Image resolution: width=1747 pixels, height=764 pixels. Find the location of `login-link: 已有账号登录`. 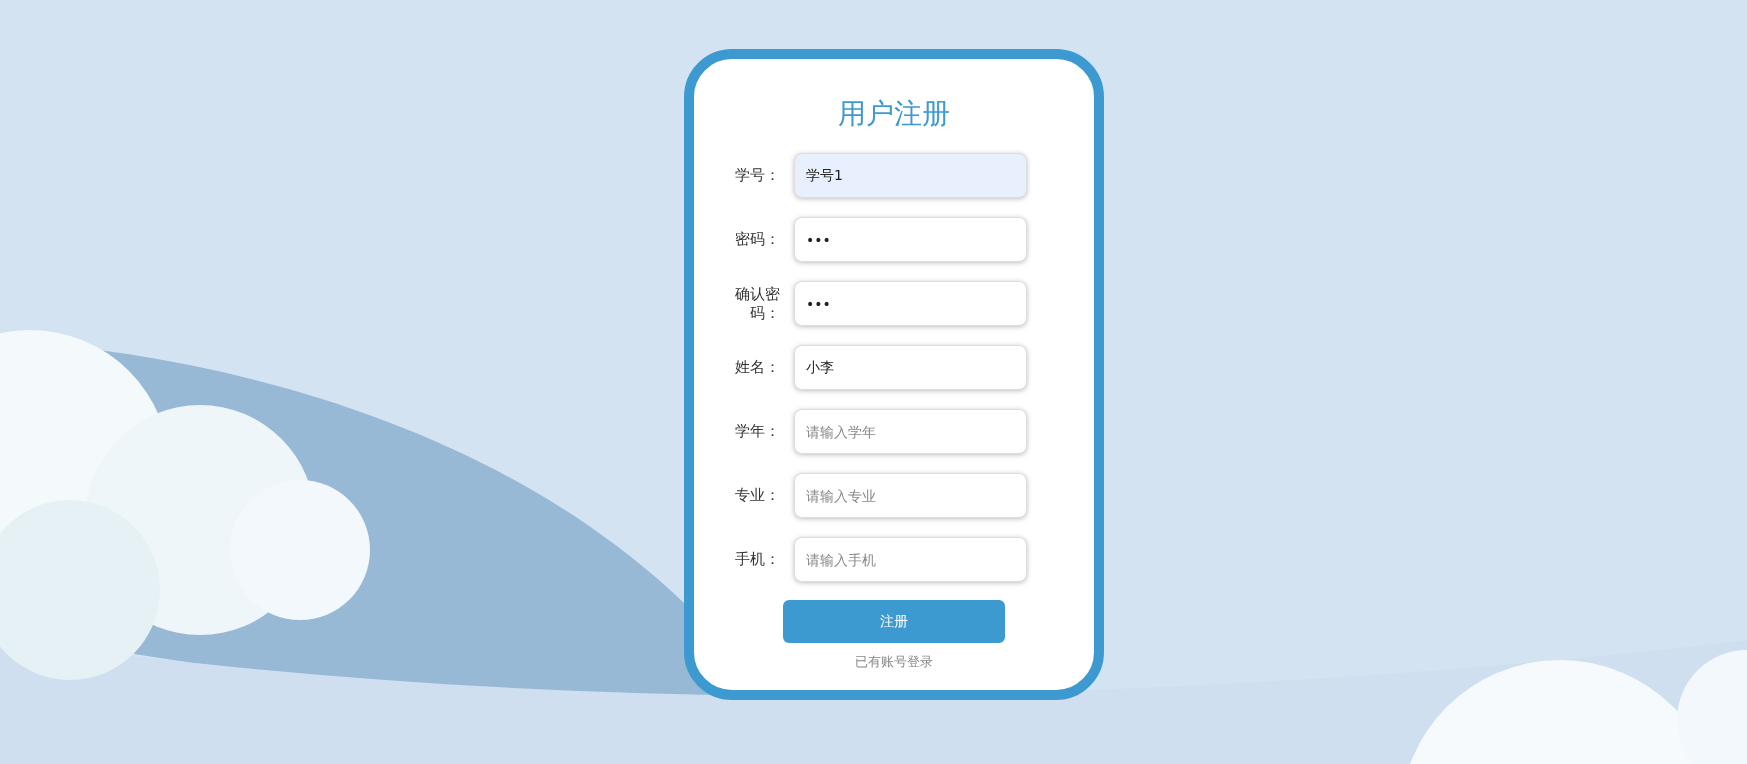

login-link: 已有账号登录 is located at coordinates (893, 662).